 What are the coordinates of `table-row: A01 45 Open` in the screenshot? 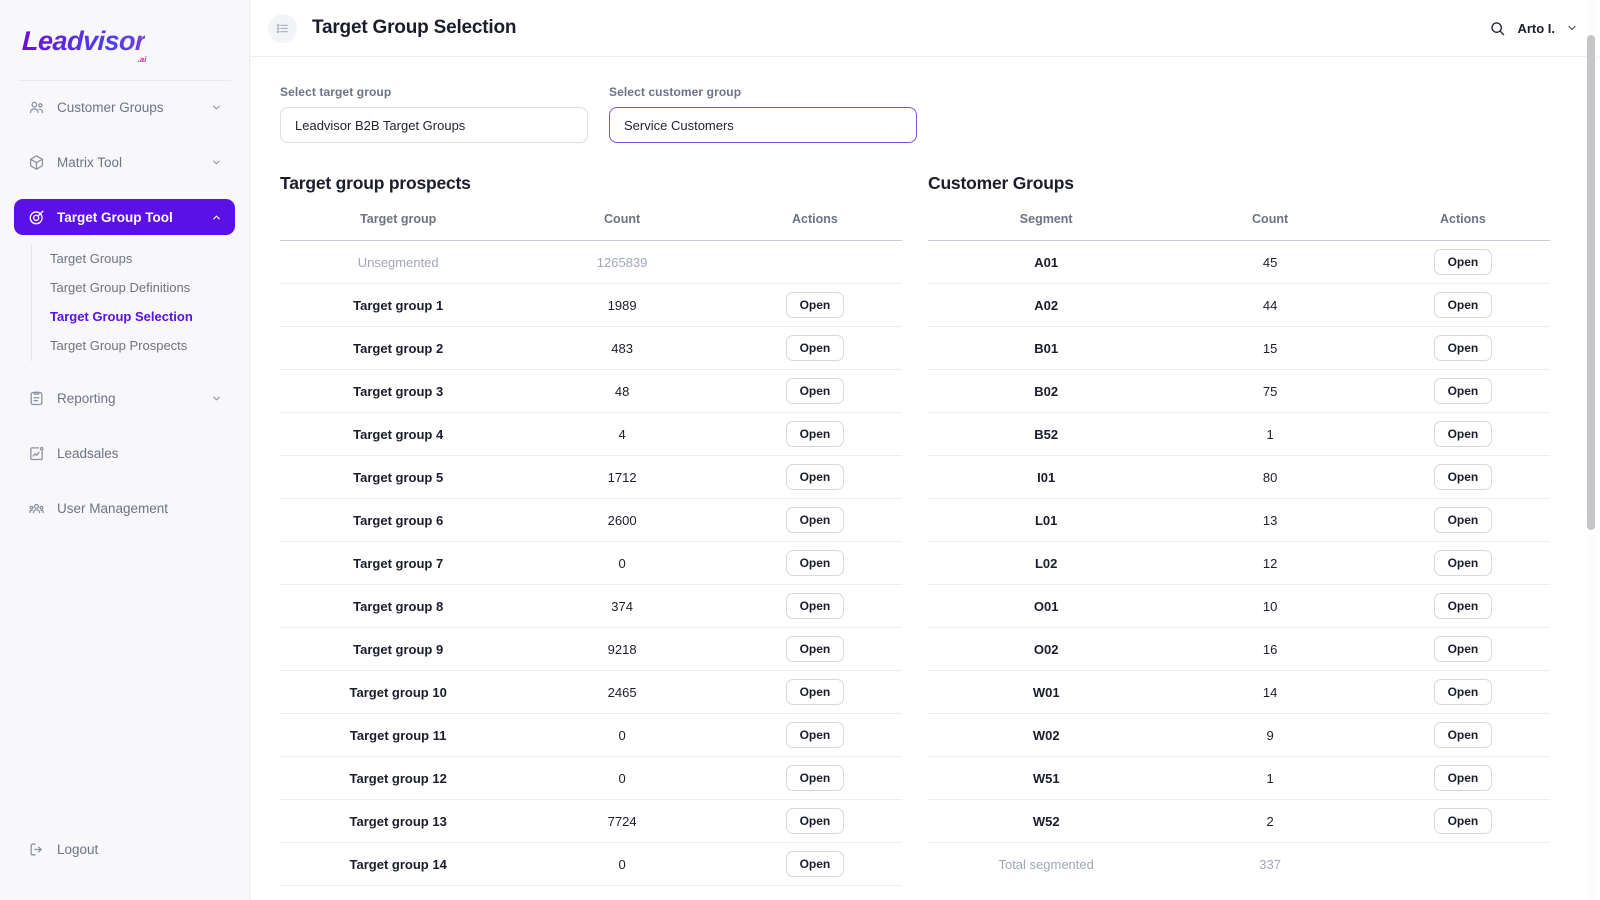 It's located at (1239, 262).